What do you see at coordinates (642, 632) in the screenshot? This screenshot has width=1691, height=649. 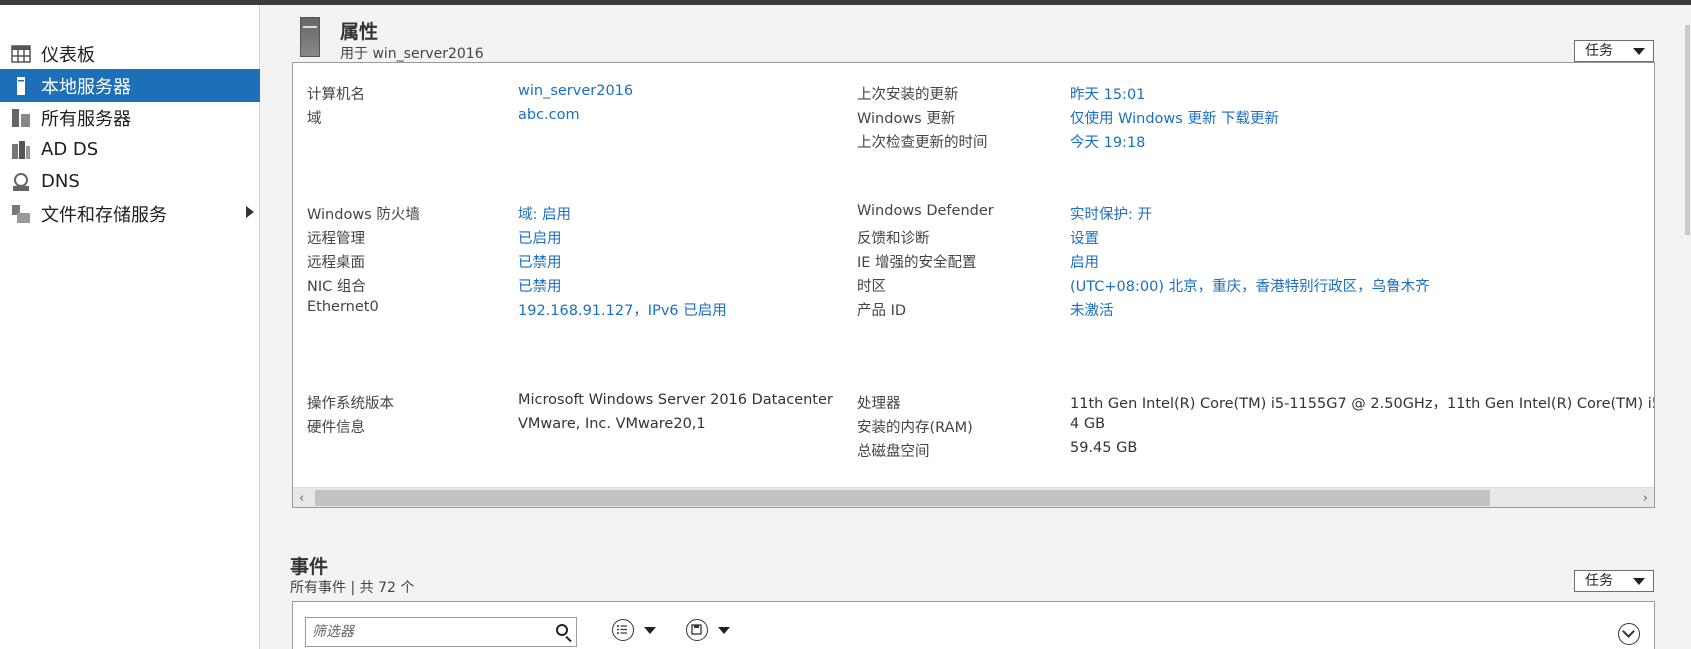 I see `list-options-button` at bounding box center [642, 632].